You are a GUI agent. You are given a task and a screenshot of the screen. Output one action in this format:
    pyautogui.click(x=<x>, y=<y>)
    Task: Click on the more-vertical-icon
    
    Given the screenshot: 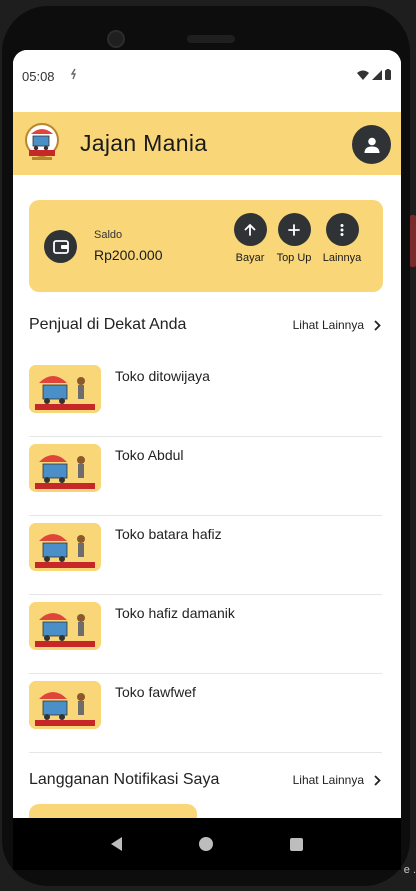 What is the action you would take?
    pyautogui.click(x=342, y=229)
    